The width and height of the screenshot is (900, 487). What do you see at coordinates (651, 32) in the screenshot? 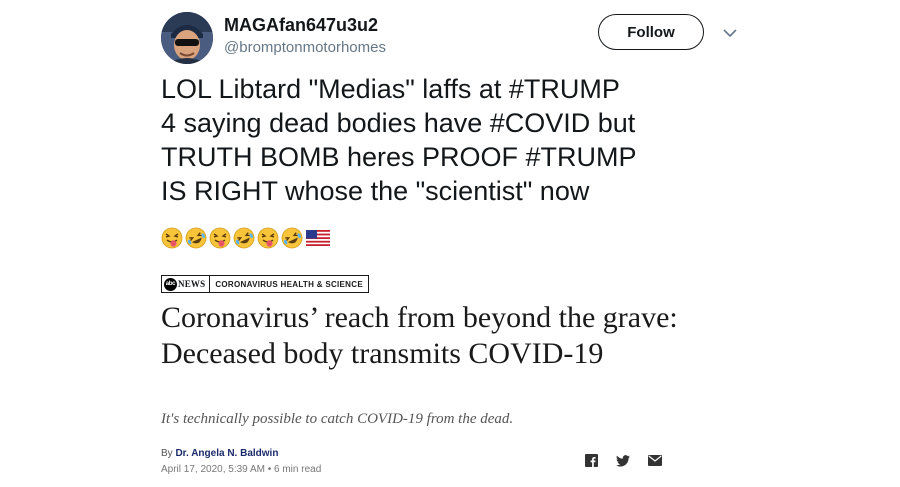
I see `follow-button: Follow` at bounding box center [651, 32].